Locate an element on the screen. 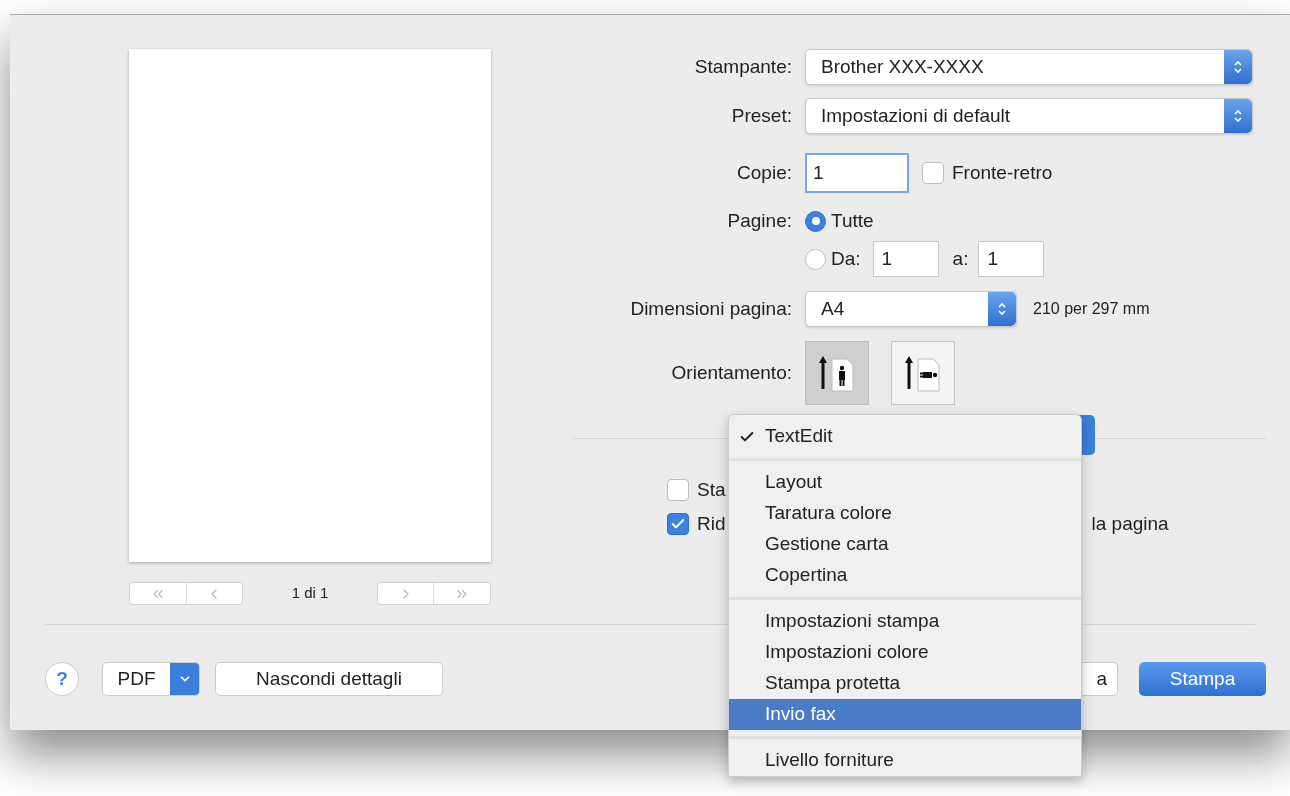  menu-item: Invio fax is located at coordinates (905, 714).